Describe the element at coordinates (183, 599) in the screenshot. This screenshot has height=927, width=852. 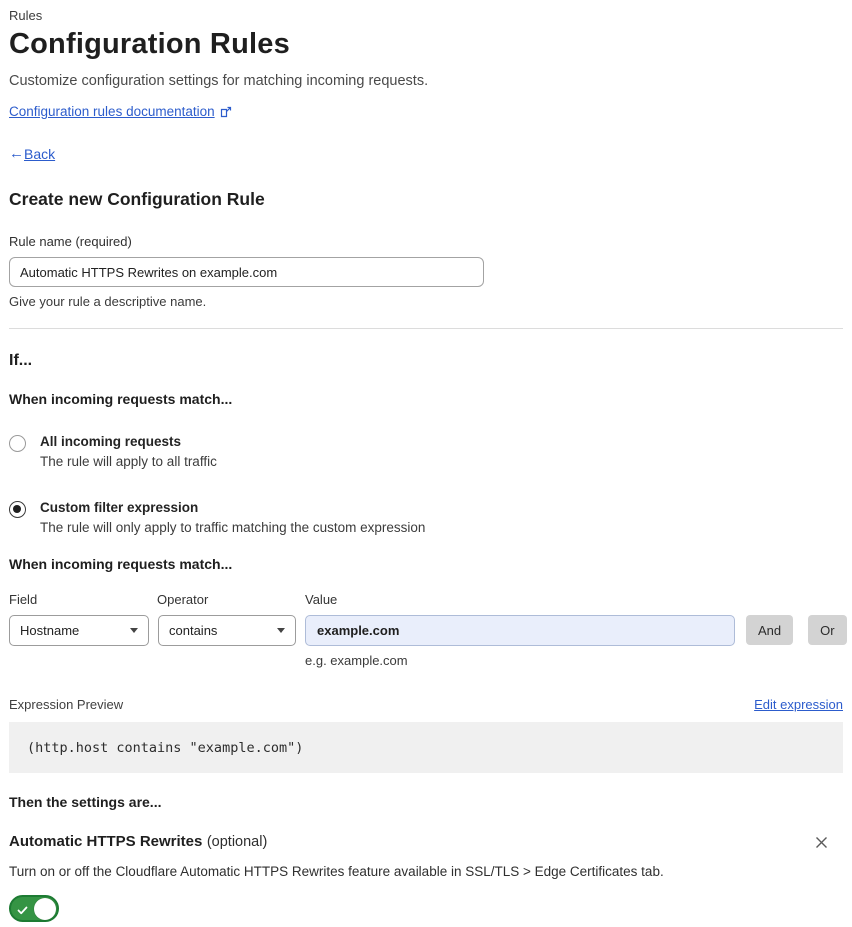
I see `operator-label: Operator` at that location.